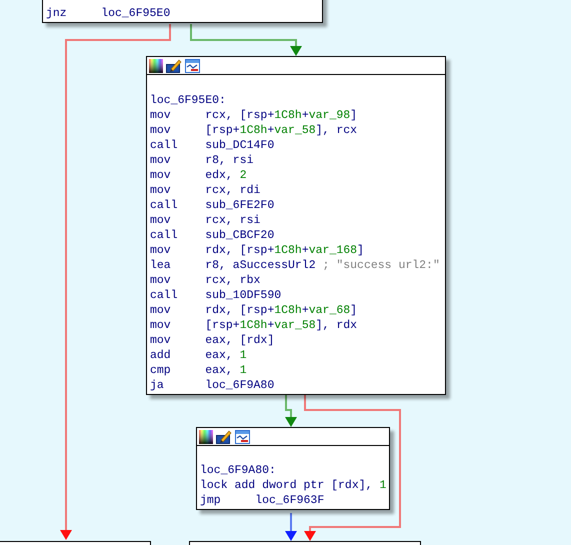 The height and width of the screenshot is (545, 571). What do you see at coordinates (198, 370) in the screenshot?
I see `code-line: cmp eax, 1` at bounding box center [198, 370].